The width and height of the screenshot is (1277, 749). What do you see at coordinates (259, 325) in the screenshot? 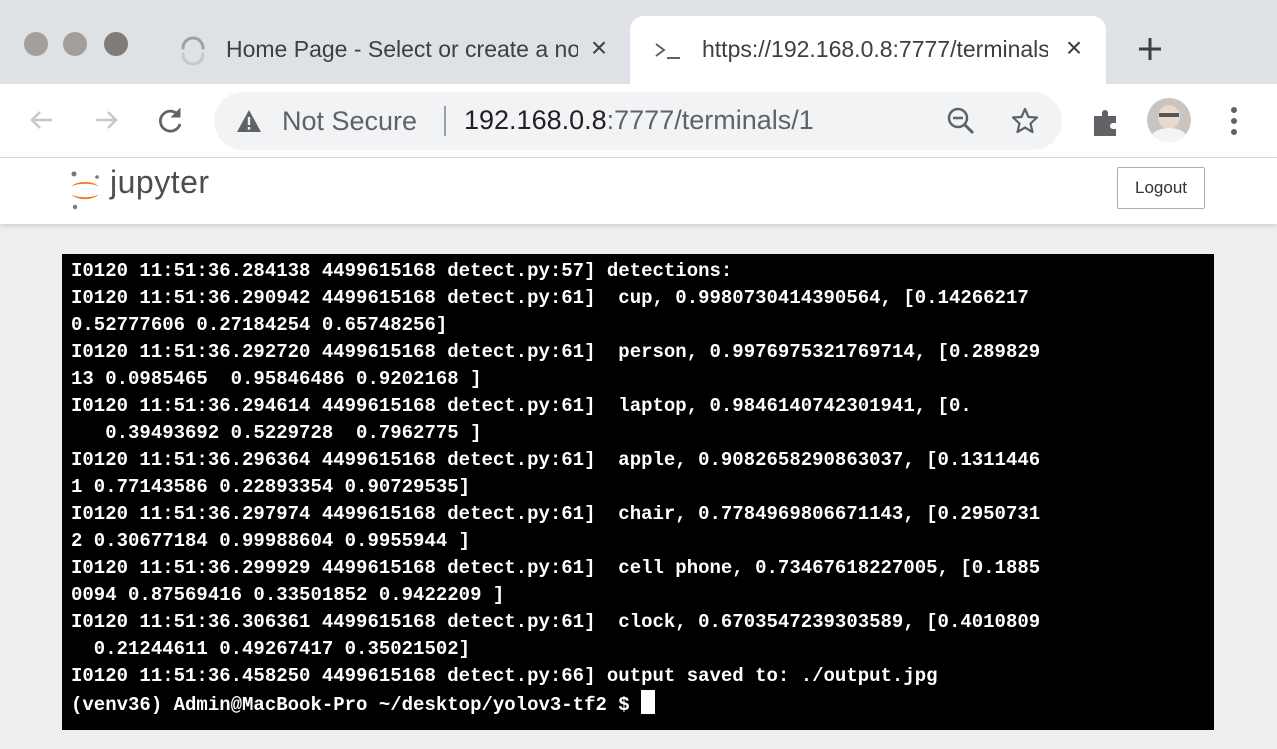
I see `terminal-line: 0.52777606 0.27184254 0.65748256]` at bounding box center [259, 325].